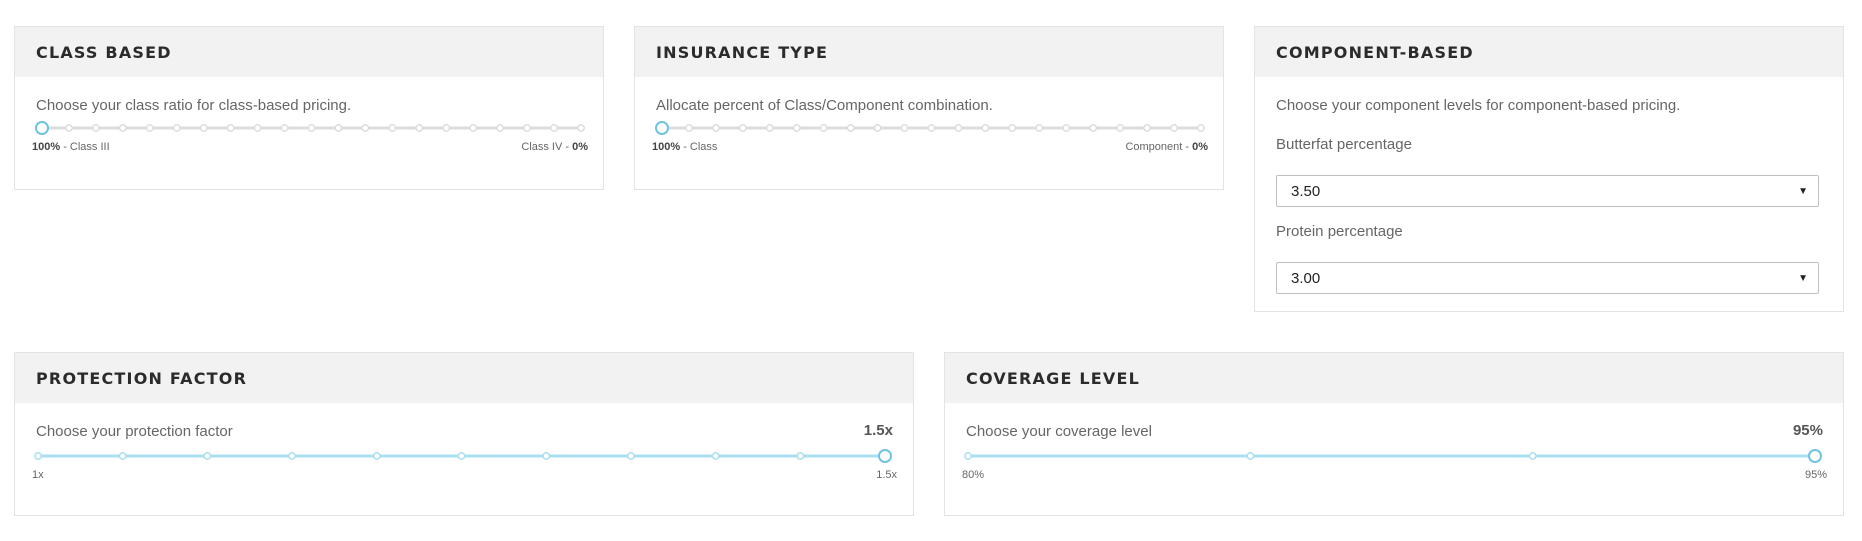 The image size is (1862, 541). I want to click on coverage-level-header: COVERAGE LEVEL, so click(1394, 378).